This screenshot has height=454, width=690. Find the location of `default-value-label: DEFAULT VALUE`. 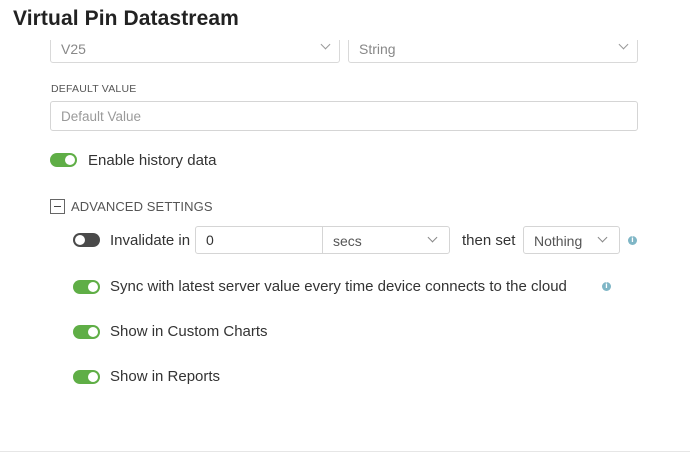

default-value-label: DEFAULT VALUE is located at coordinates (94, 89).